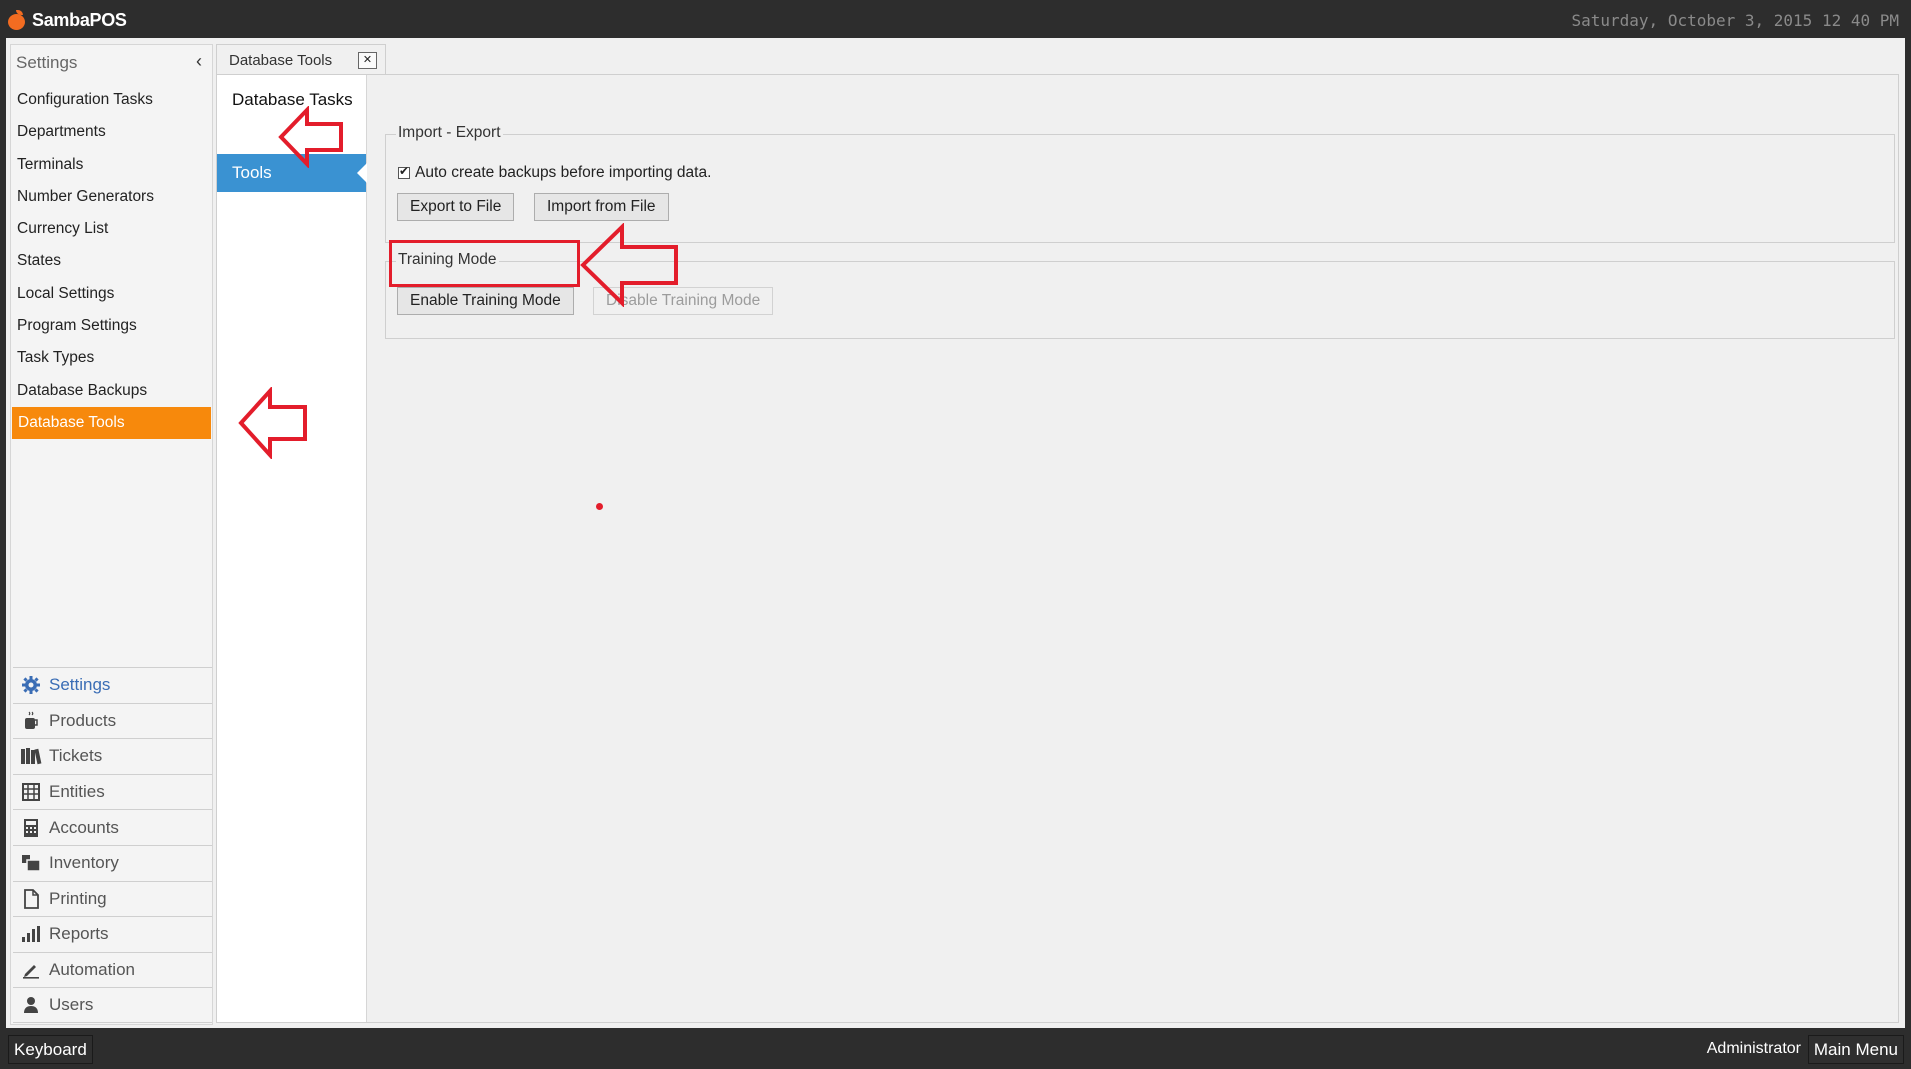 The image size is (1911, 1069). What do you see at coordinates (252, 172) in the screenshot?
I see `subnav-tools-label: Tools` at bounding box center [252, 172].